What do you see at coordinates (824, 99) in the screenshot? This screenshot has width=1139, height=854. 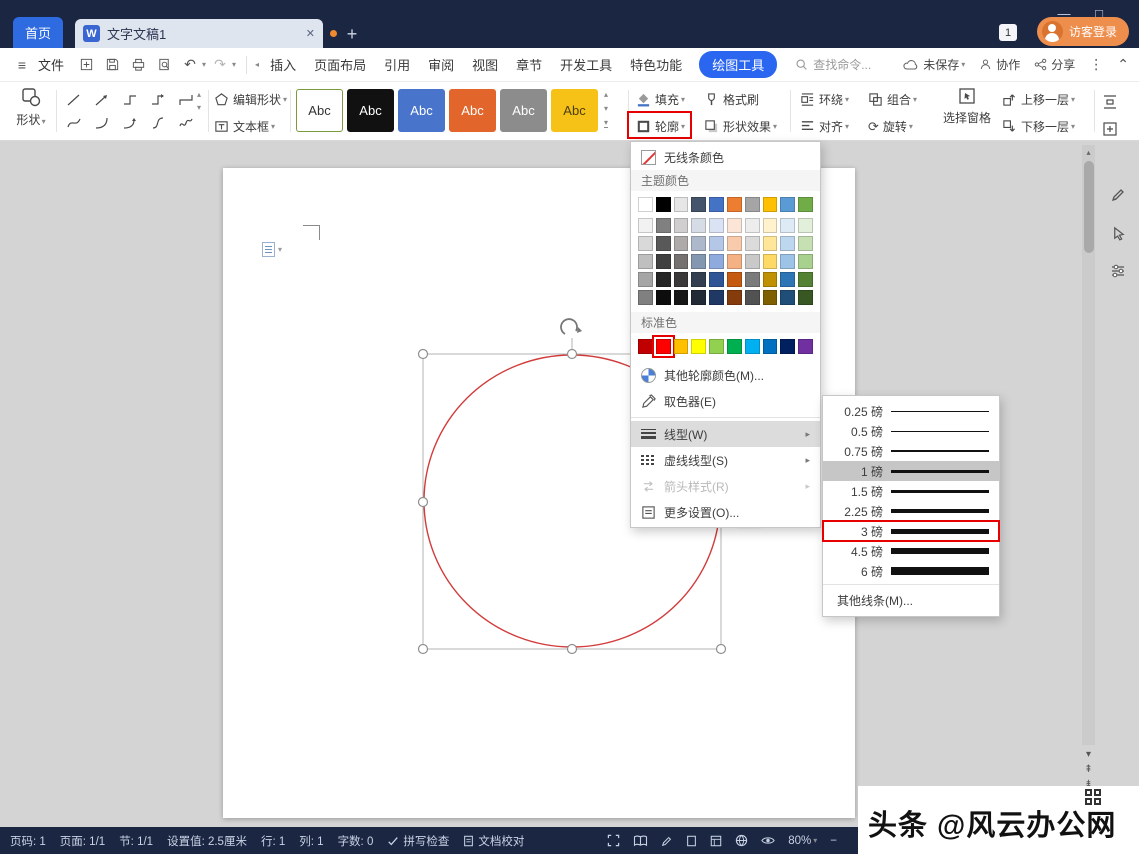 I see `wrap-button: 环绕 ▾` at bounding box center [824, 99].